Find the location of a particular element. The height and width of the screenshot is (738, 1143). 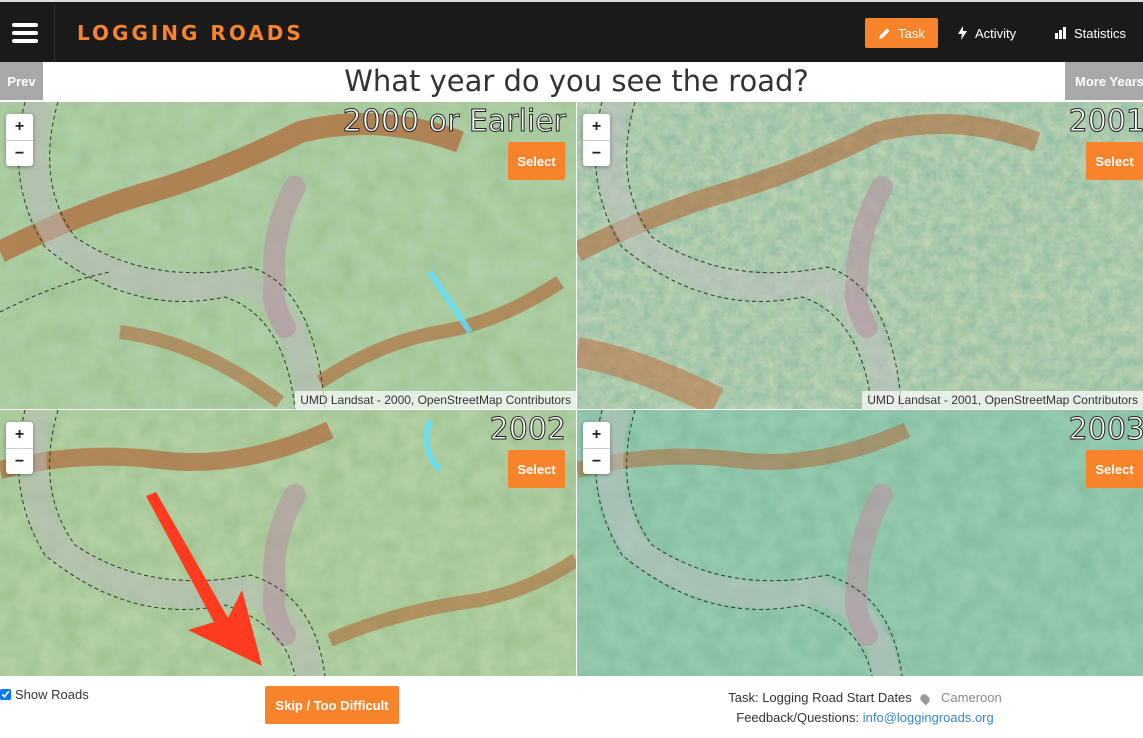

map-pin-icon is located at coordinates (925, 698).